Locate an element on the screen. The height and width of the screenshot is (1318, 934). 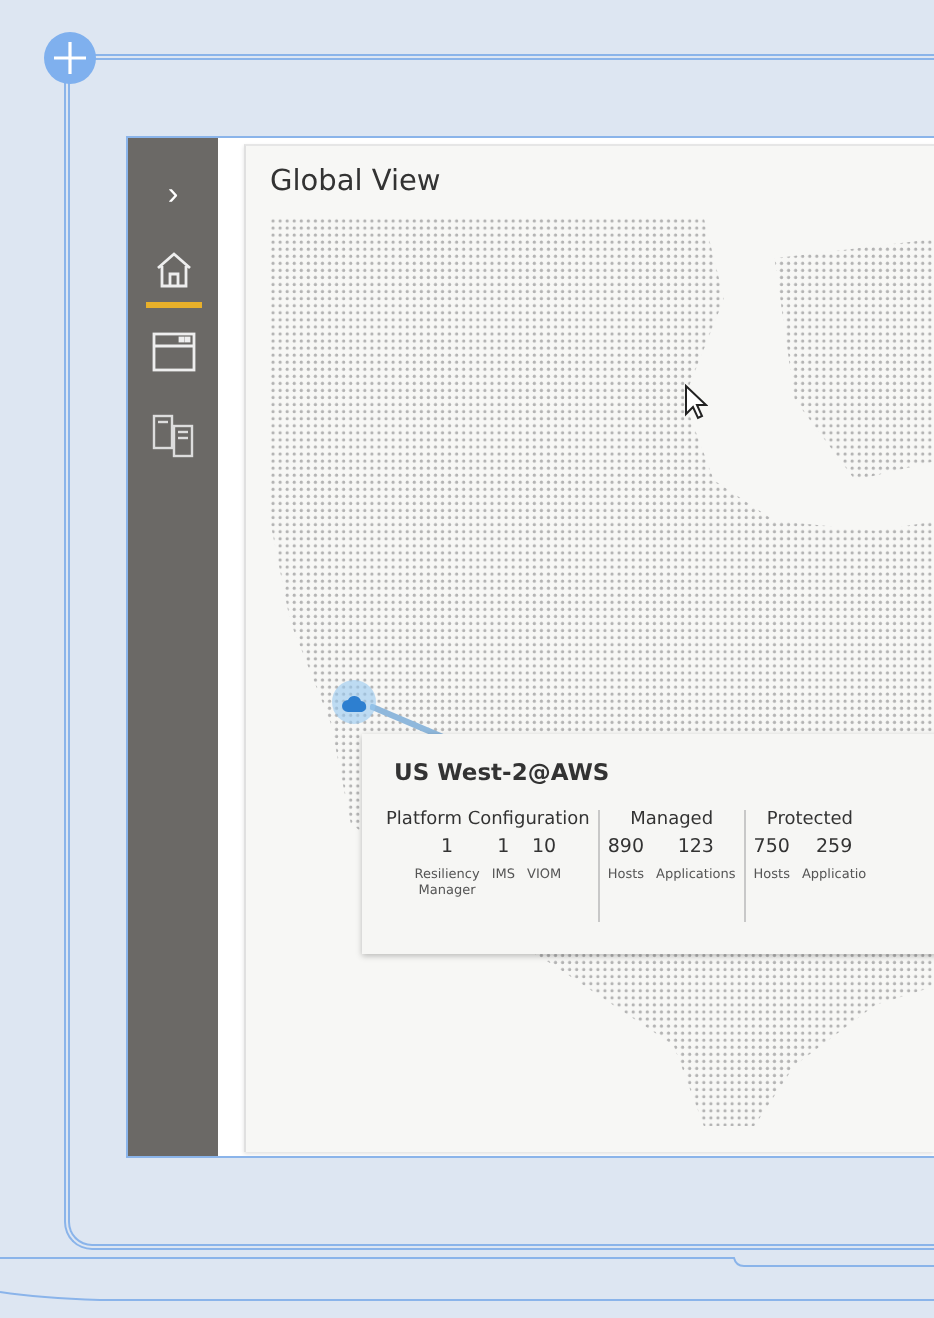
page-title: Global View is located at coordinates (356, 182).